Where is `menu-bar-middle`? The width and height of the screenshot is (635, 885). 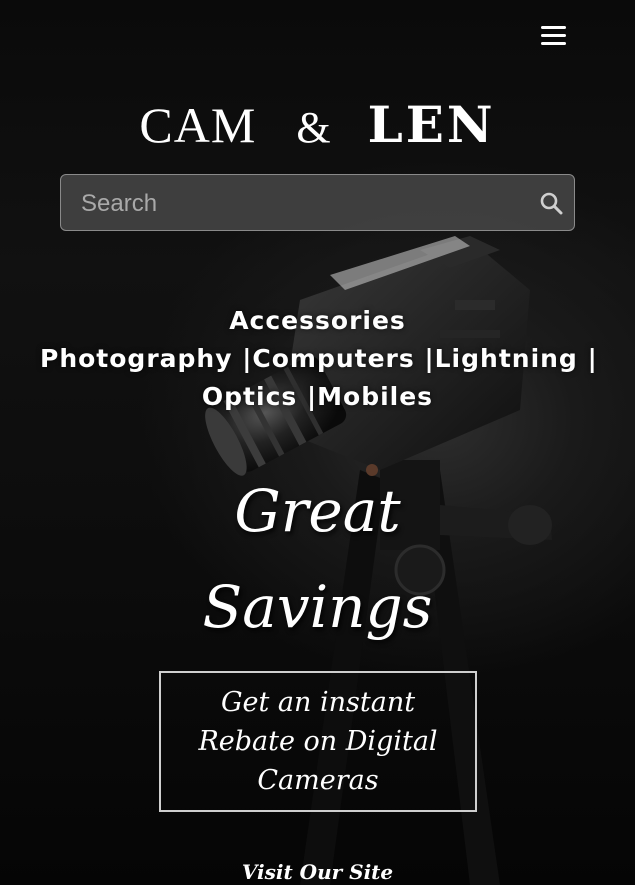
menu-bar-middle is located at coordinates (553, 35).